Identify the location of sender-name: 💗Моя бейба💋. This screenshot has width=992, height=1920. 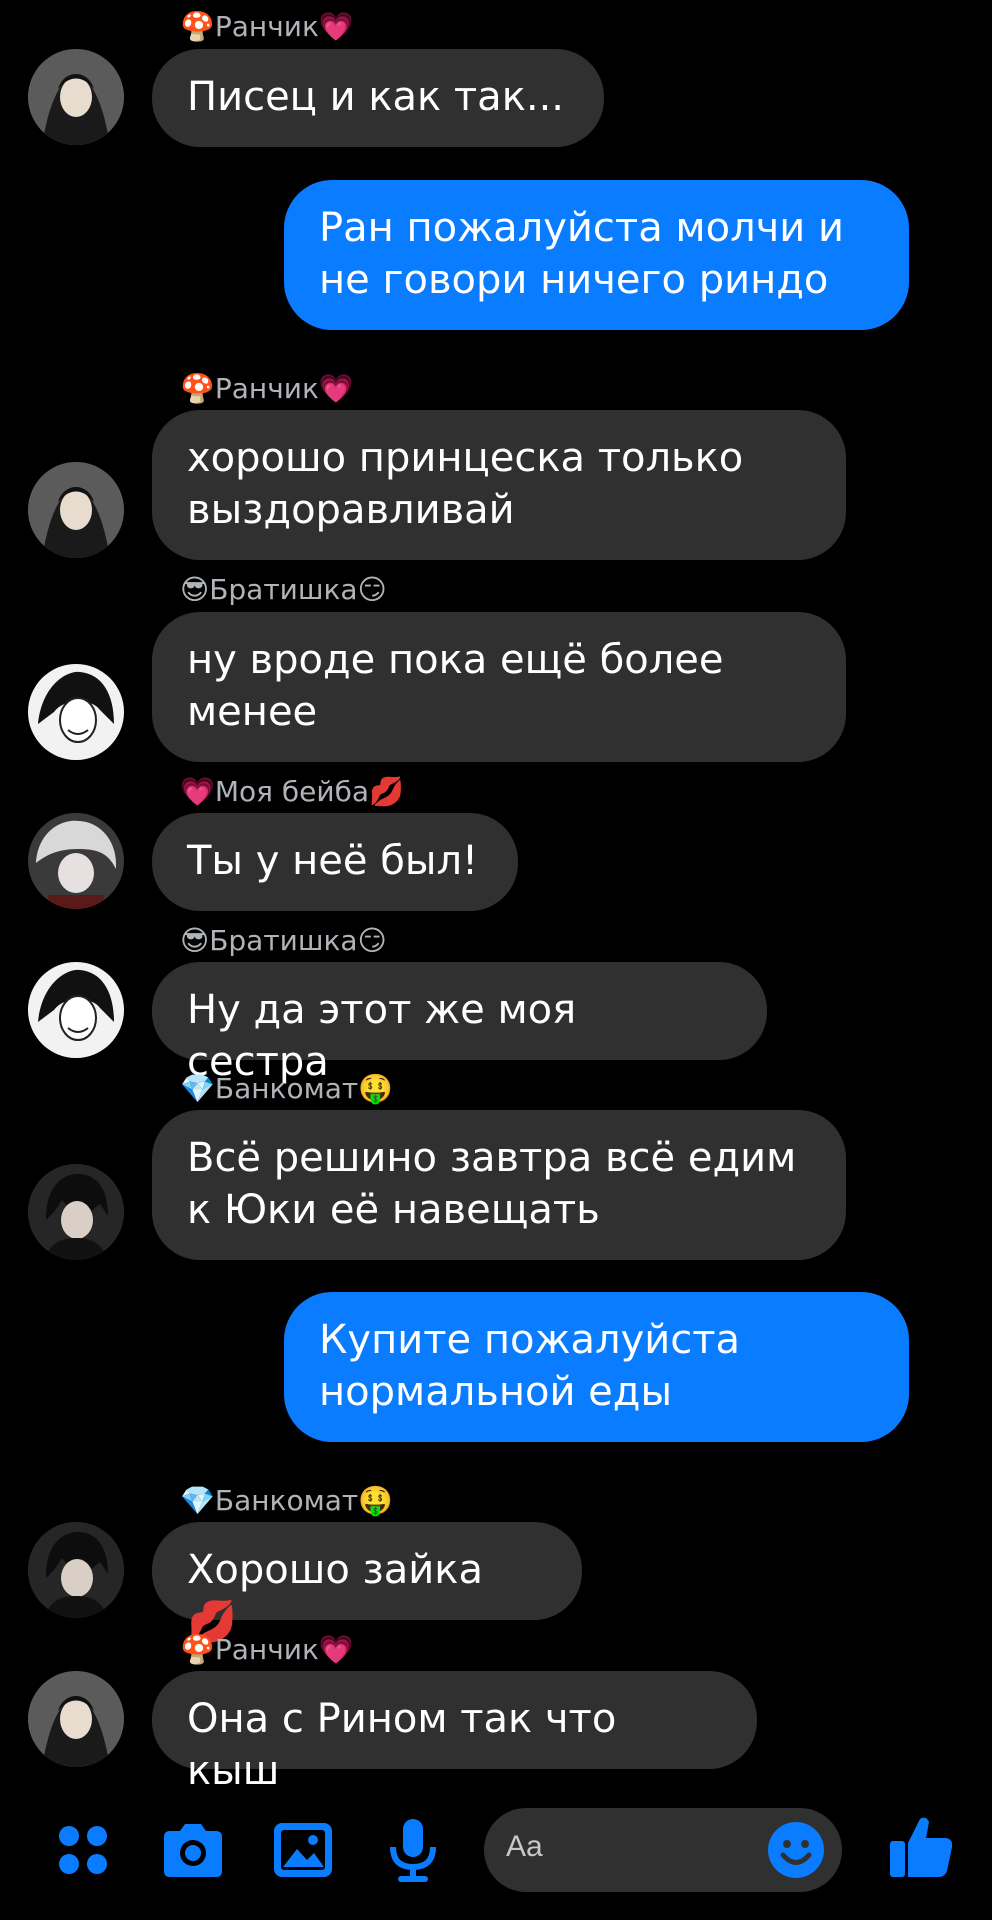
(292, 791).